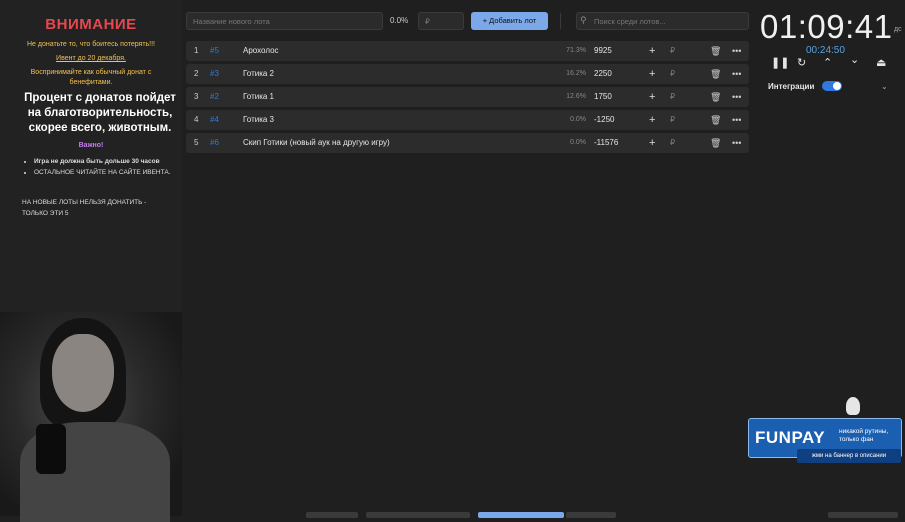  I want to click on new-lot-percent: 0.0%, so click(399, 20).